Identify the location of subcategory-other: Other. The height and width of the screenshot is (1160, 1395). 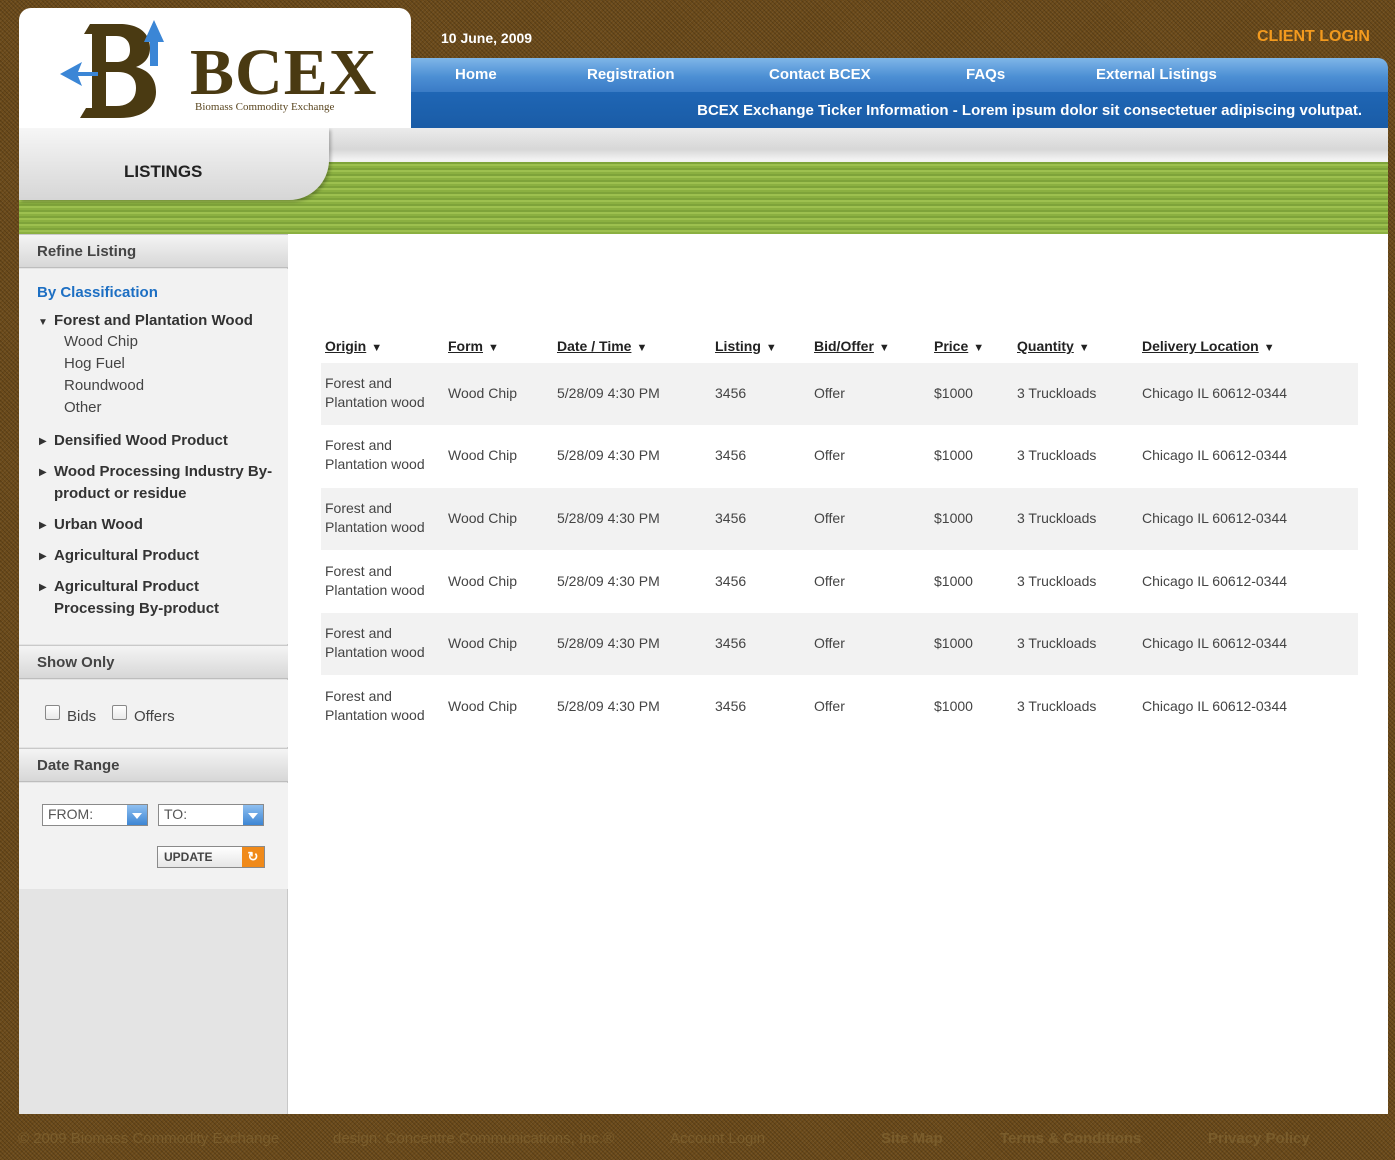
(83, 408).